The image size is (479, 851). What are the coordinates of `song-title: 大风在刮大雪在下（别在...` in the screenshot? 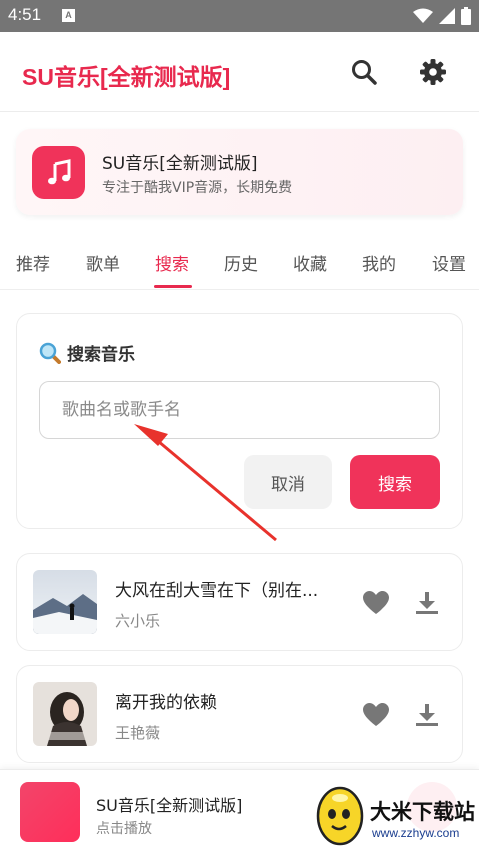 It's located at (217, 591).